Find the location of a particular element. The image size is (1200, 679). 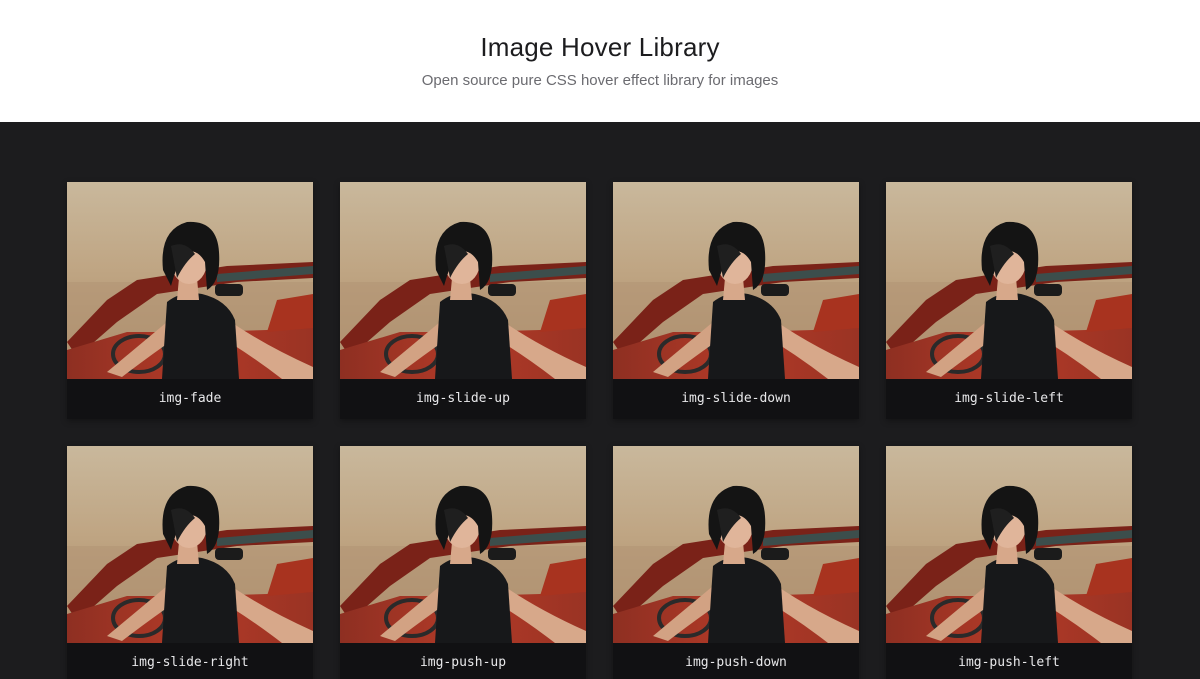

effect-card-img-slide-right: img-slide-right is located at coordinates (190, 562).